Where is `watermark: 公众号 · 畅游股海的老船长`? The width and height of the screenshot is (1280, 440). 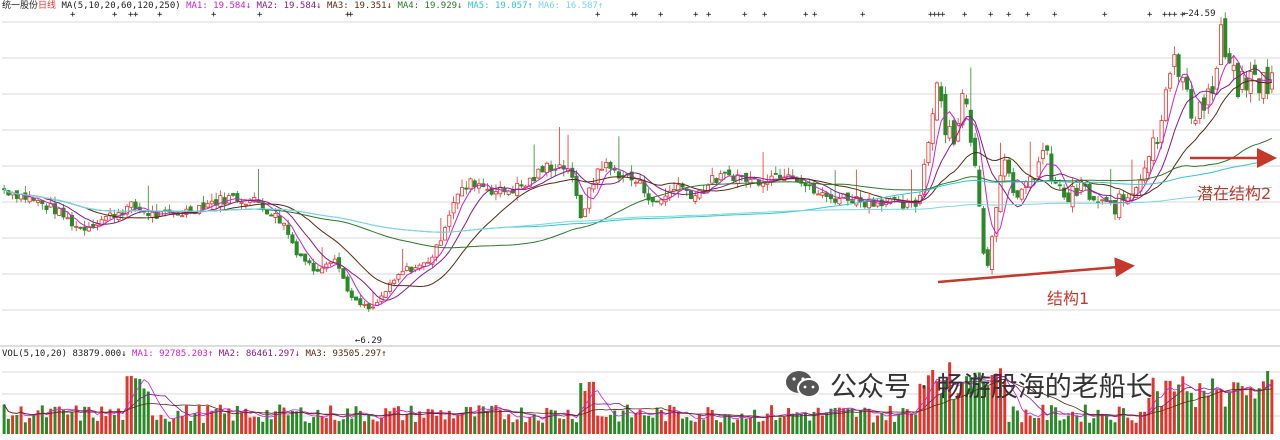 watermark: 公众号 · 畅游股海的老船长 is located at coordinates (968, 386).